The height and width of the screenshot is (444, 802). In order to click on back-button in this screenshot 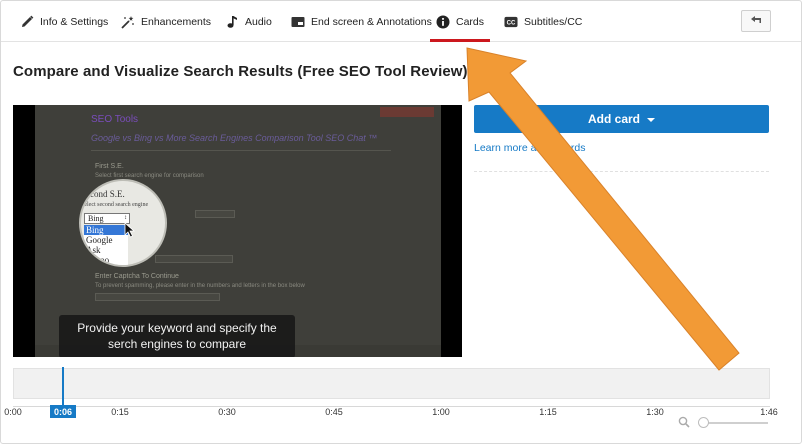, I will do `click(756, 21)`.